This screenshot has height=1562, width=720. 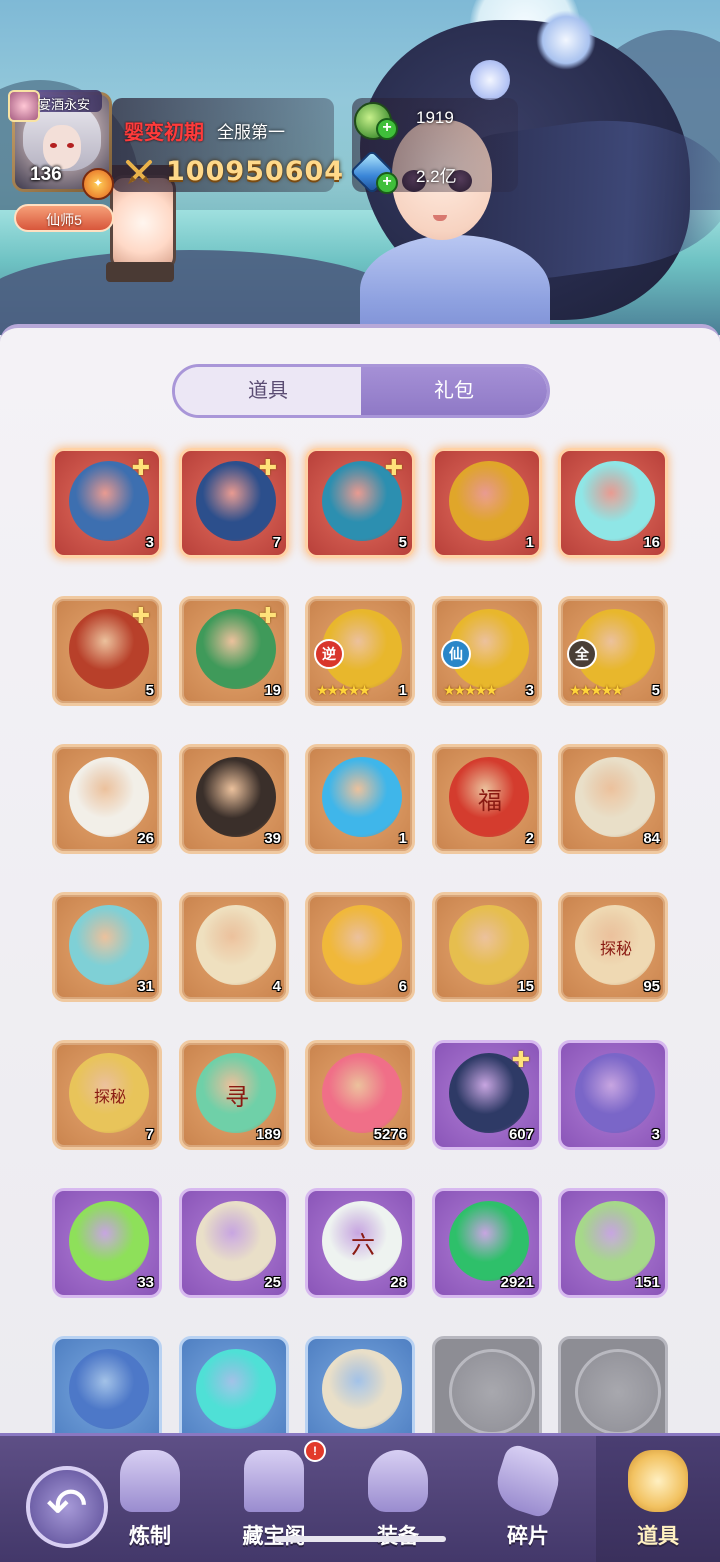 I want to click on teal-flame-icon, so click(x=236, y=1389).